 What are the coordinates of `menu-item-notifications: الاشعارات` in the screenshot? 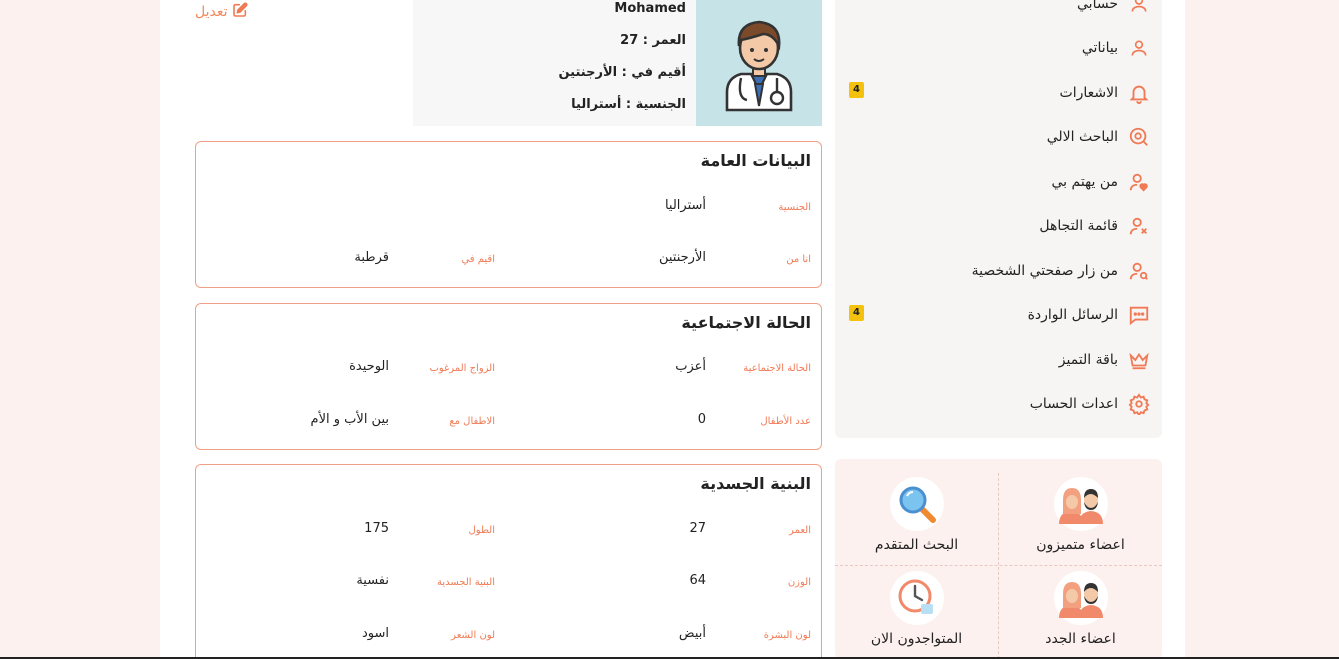 It's located at (1105, 93).